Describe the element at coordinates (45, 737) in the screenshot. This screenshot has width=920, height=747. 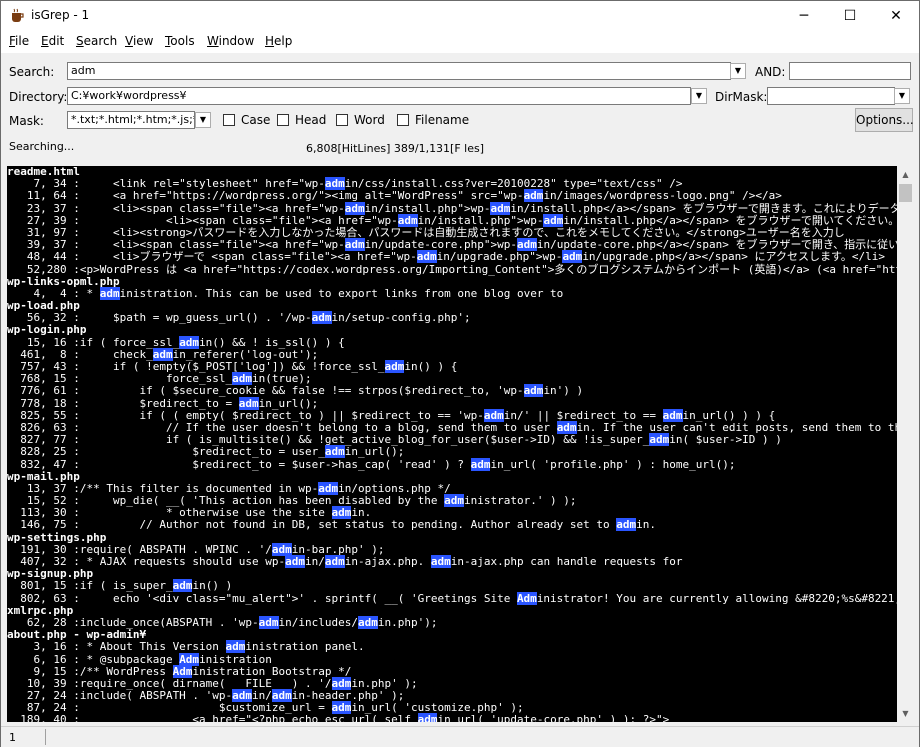
I see `status-separator` at that location.